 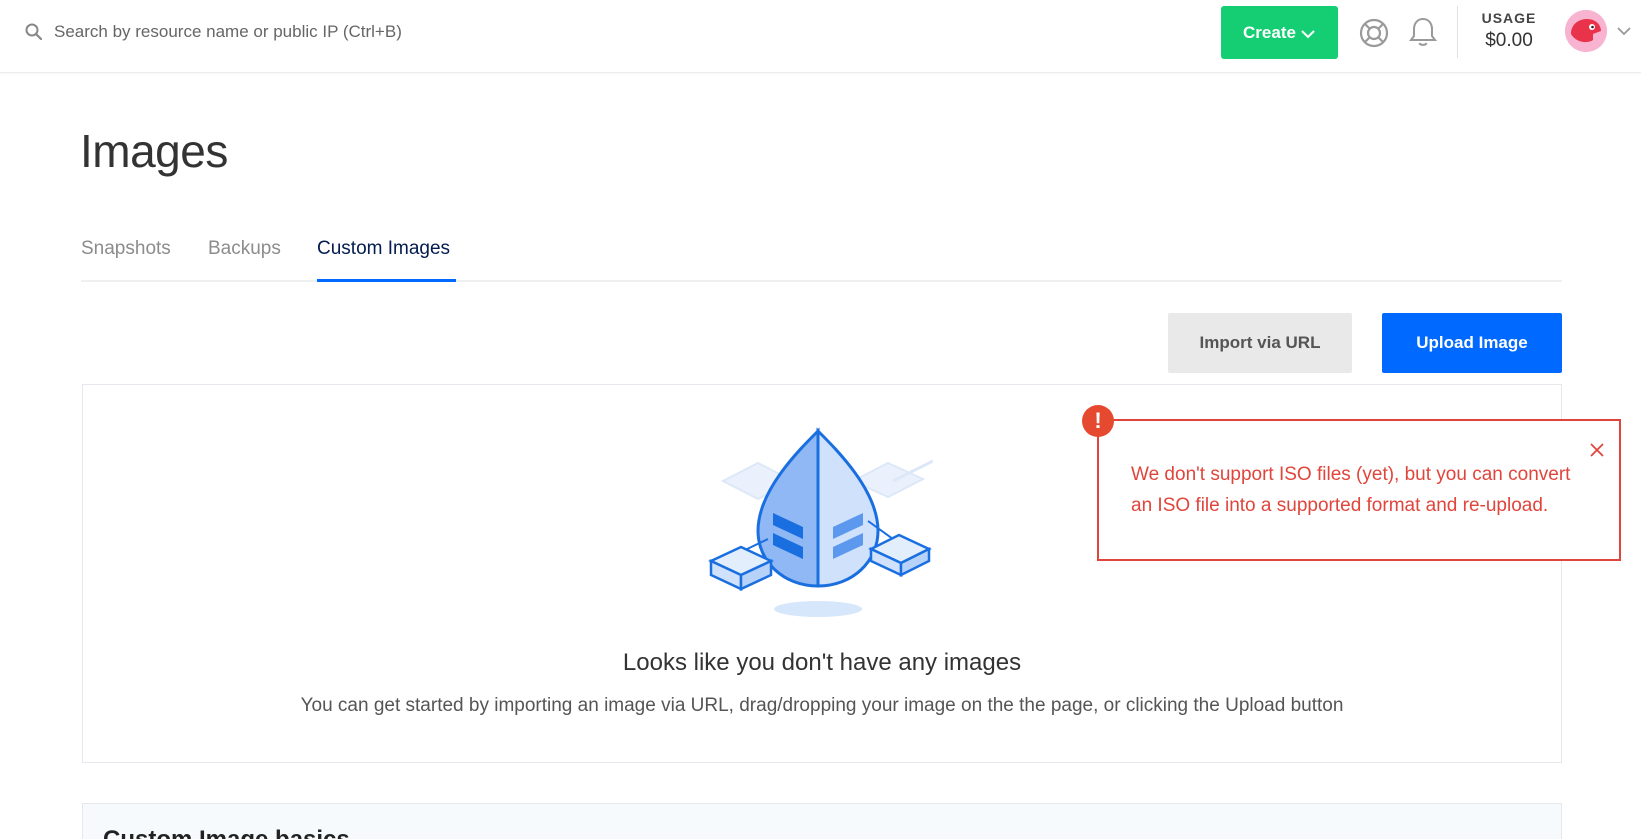 I want to click on droplet-illustration, so click(x=820, y=522).